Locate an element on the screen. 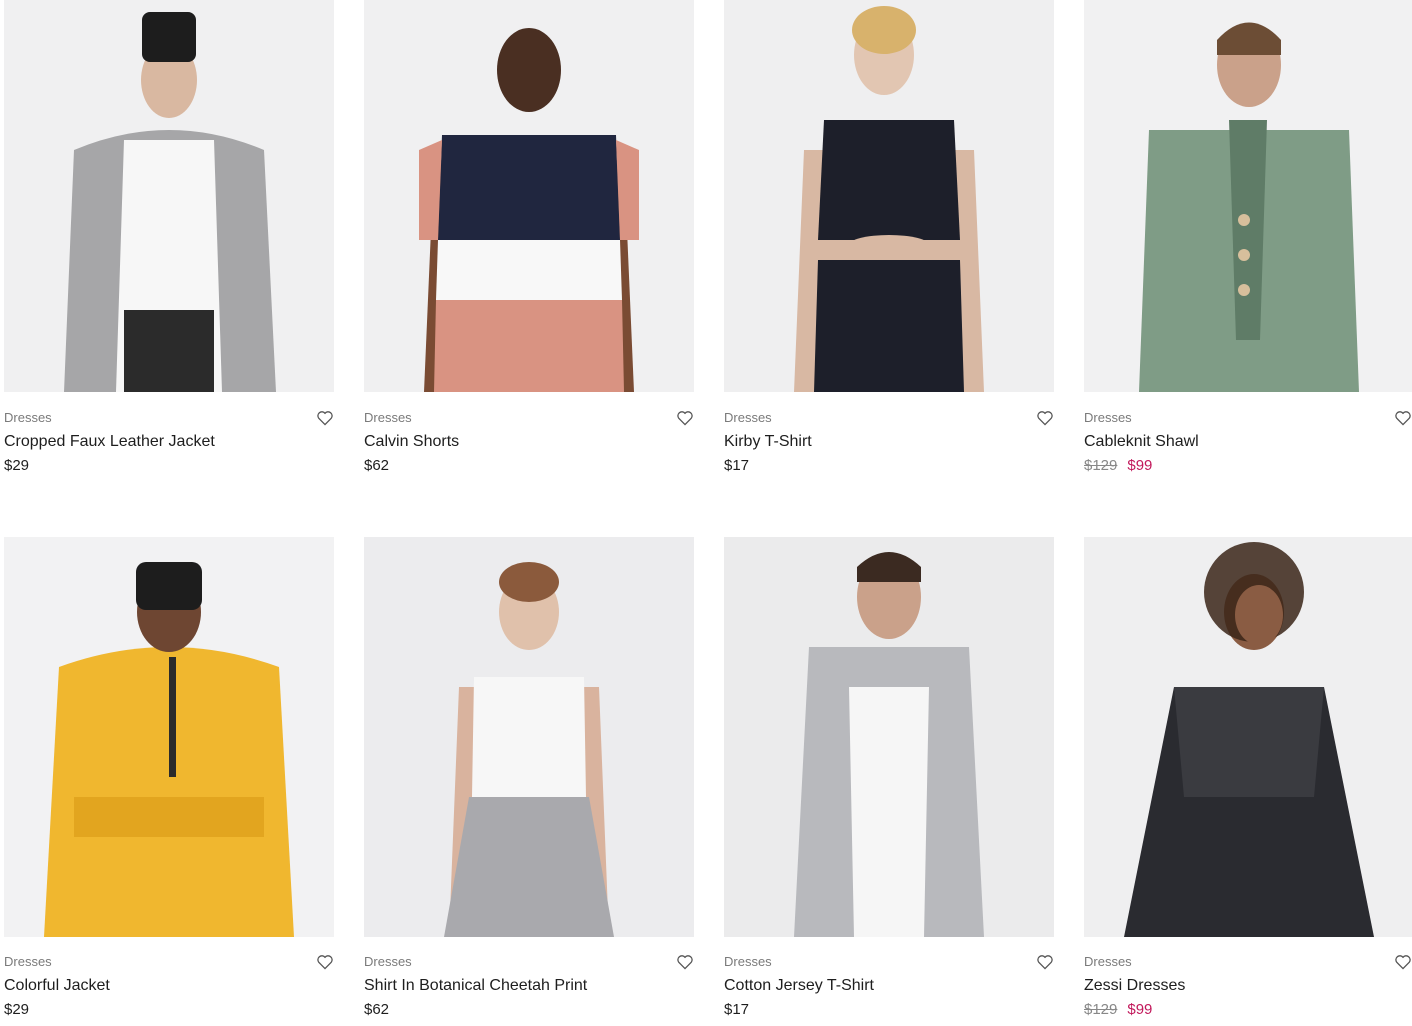 Image resolution: width=1412 pixels, height=1026 pixels. product-title: Colorful Jacket is located at coordinates (57, 986).